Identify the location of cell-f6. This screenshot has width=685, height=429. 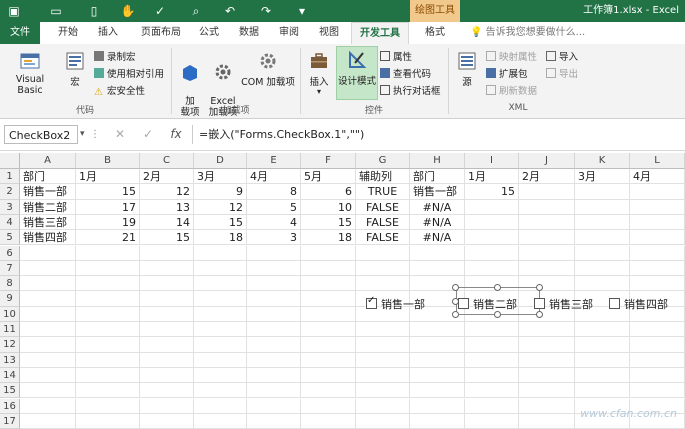
(328, 253).